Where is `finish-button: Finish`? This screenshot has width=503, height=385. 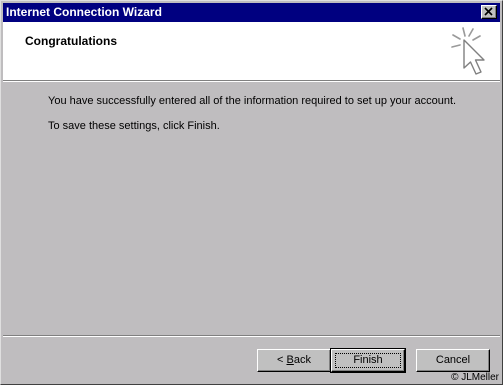
finish-button: Finish is located at coordinates (368, 360).